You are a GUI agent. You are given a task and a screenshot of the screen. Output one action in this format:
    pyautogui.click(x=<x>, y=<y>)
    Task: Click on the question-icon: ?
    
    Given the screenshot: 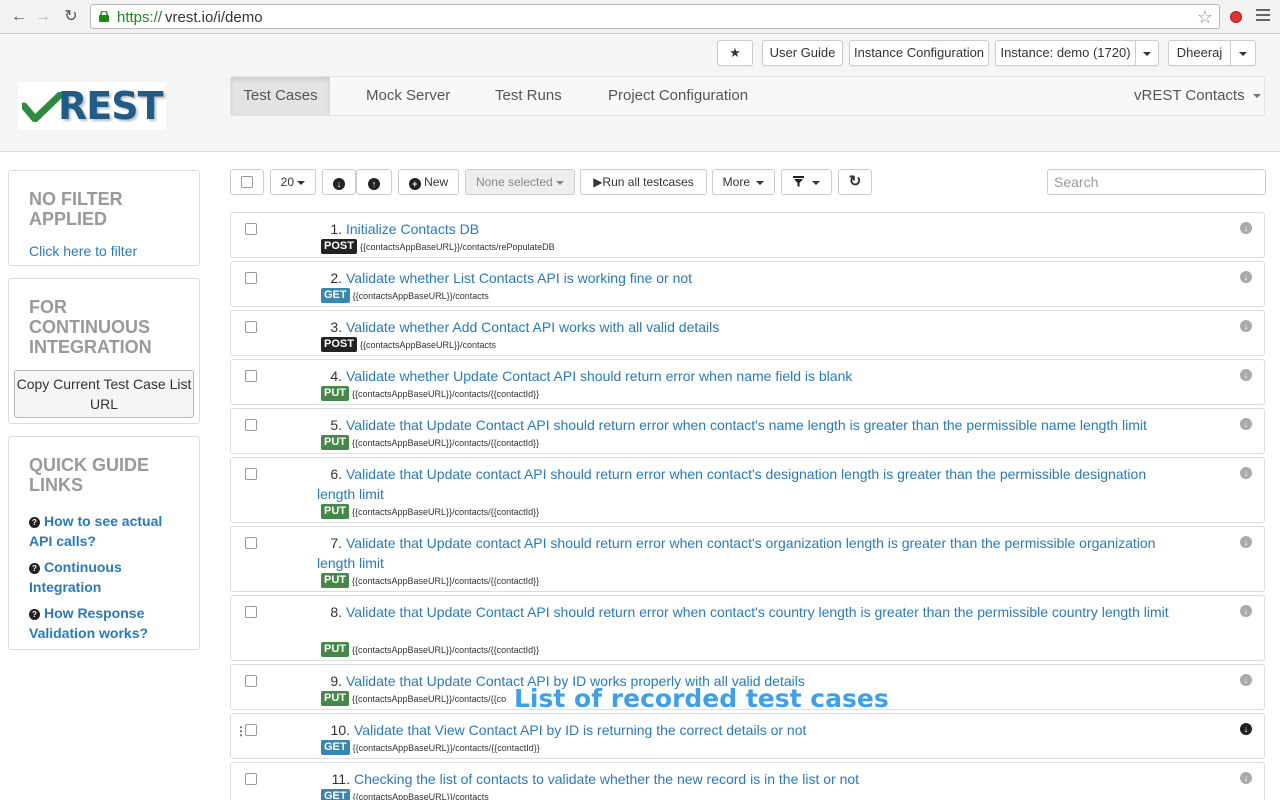 What is the action you would take?
    pyautogui.click(x=34, y=614)
    